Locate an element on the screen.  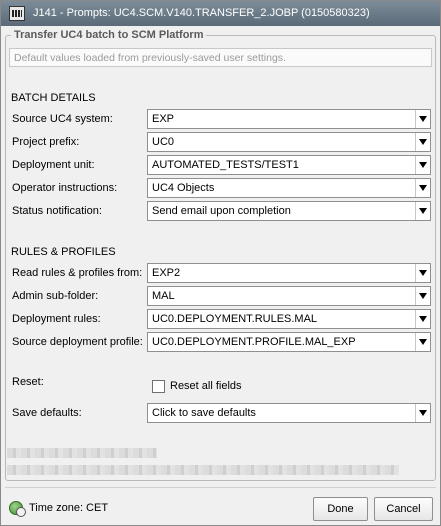
globe-clock-icon is located at coordinates (17, 509).